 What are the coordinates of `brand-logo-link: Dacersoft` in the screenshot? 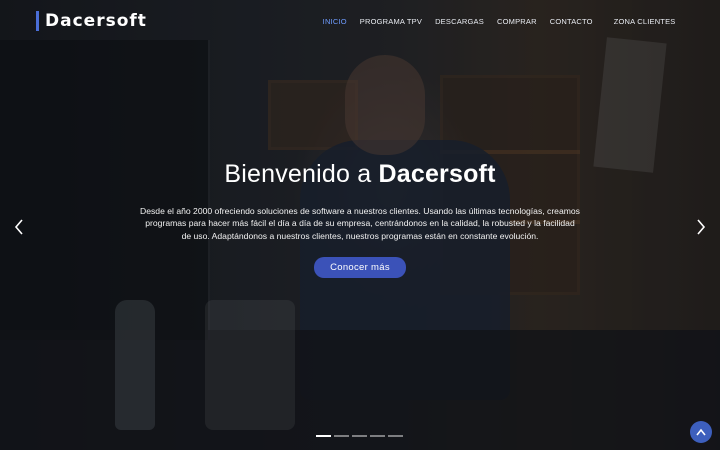 It's located at (91, 21).